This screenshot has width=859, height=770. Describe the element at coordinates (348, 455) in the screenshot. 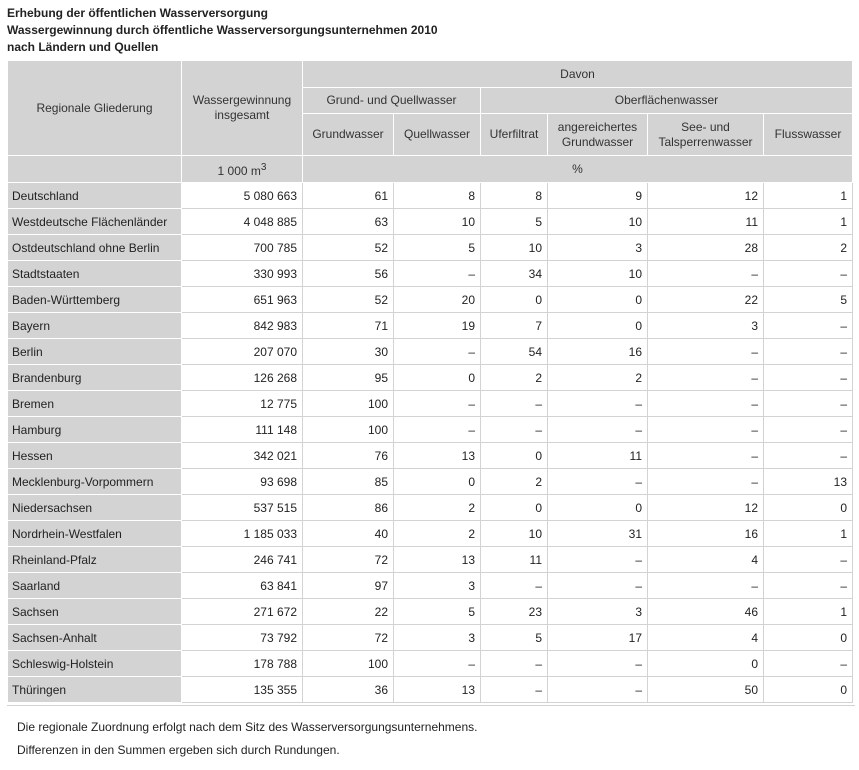

I see `percent-cell: 76` at that location.